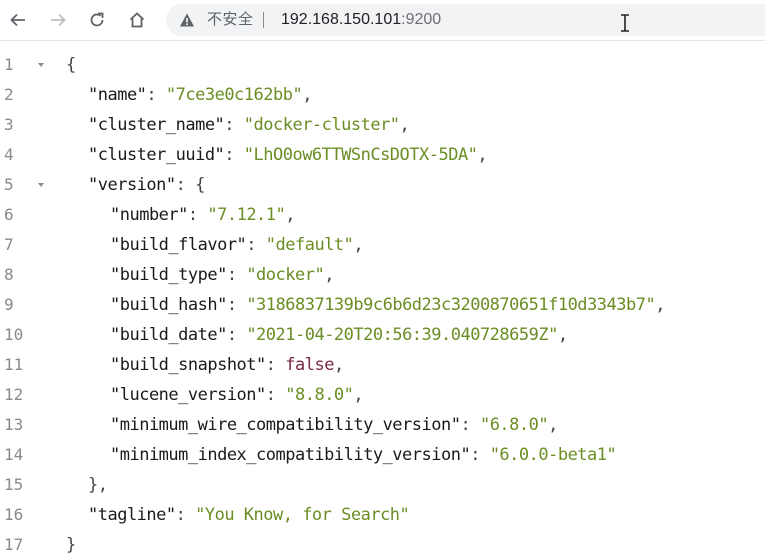  I want to click on json-key: "minimum_index_compatibility_version", so click(290, 455).